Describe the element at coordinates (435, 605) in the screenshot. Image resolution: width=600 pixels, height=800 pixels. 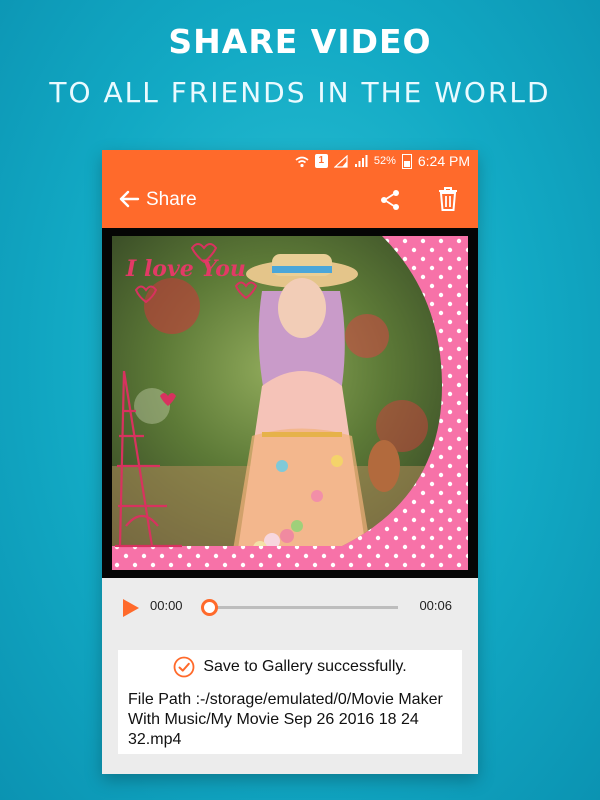
I see `total-time: 00:06` at that location.